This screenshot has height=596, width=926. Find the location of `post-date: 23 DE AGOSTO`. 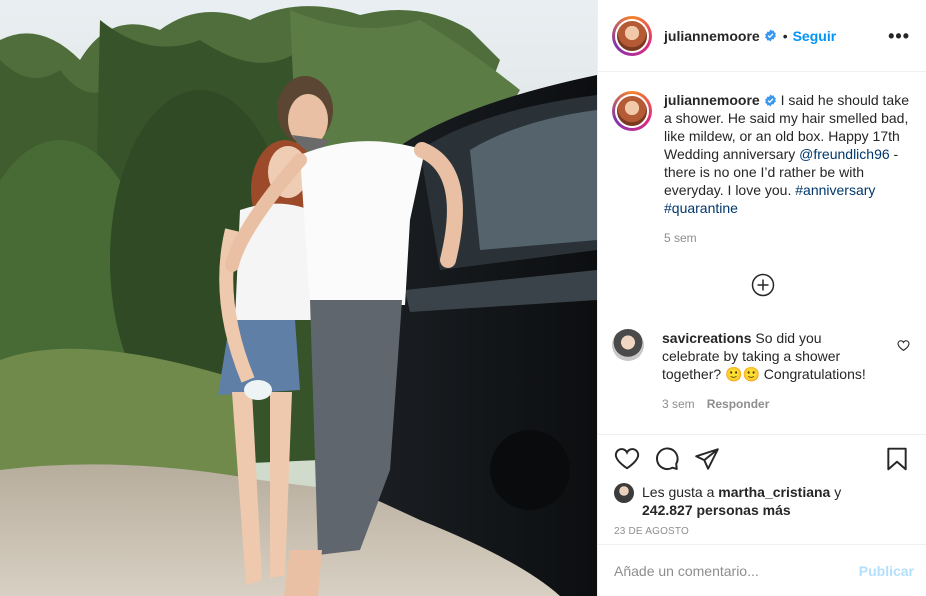

post-date: 23 DE AGOSTO is located at coordinates (762, 531).